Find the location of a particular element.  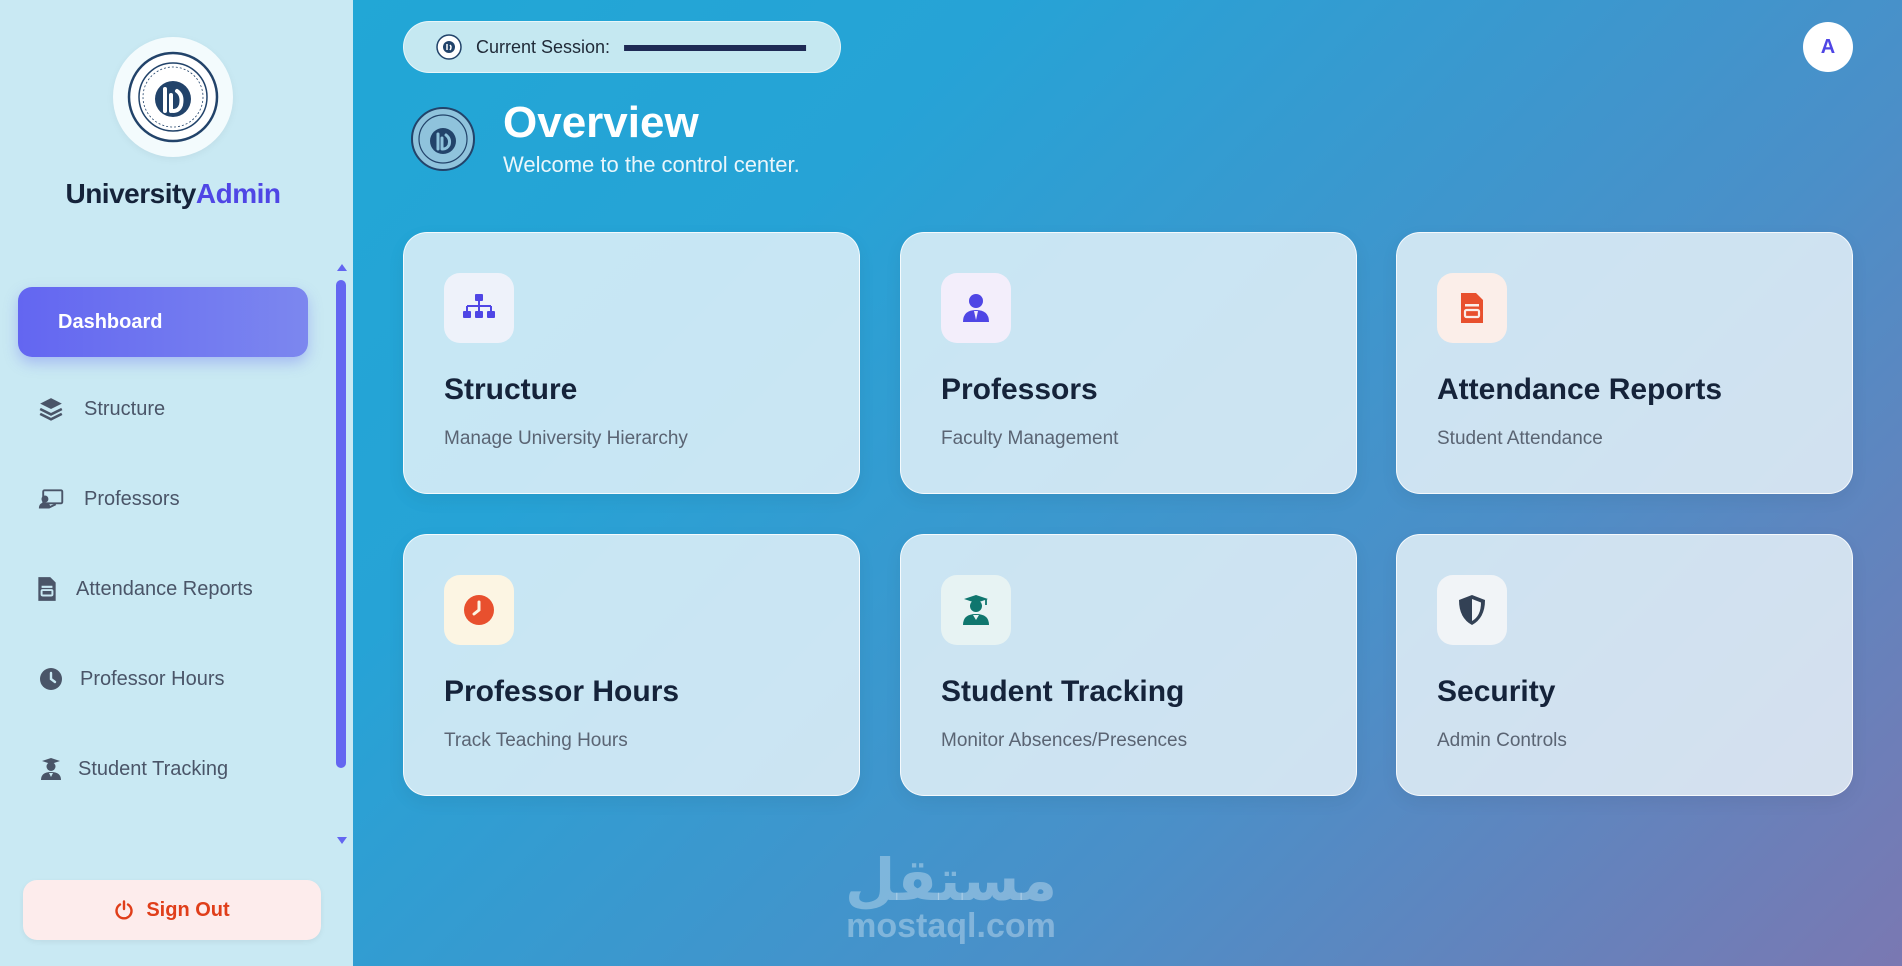

sidebar-item-structure: Structure is located at coordinates (163, 409).